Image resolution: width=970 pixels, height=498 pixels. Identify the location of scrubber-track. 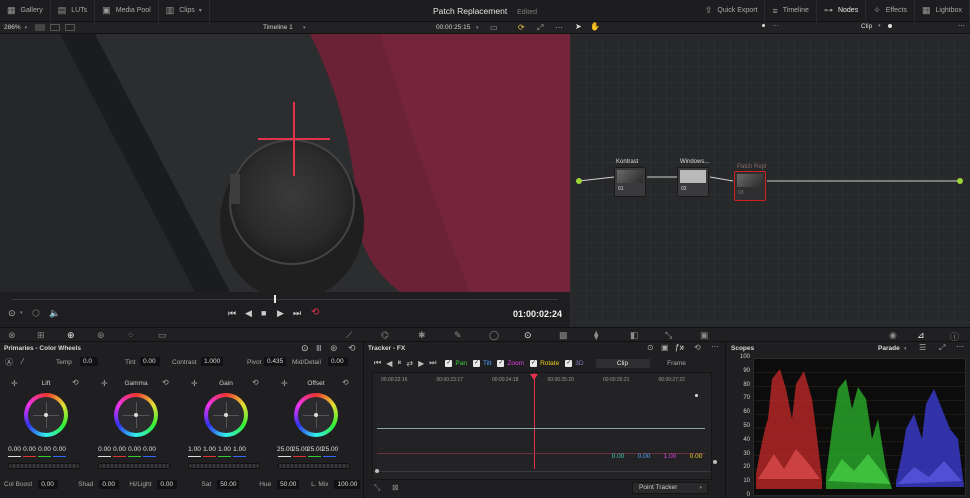
(285, 299).